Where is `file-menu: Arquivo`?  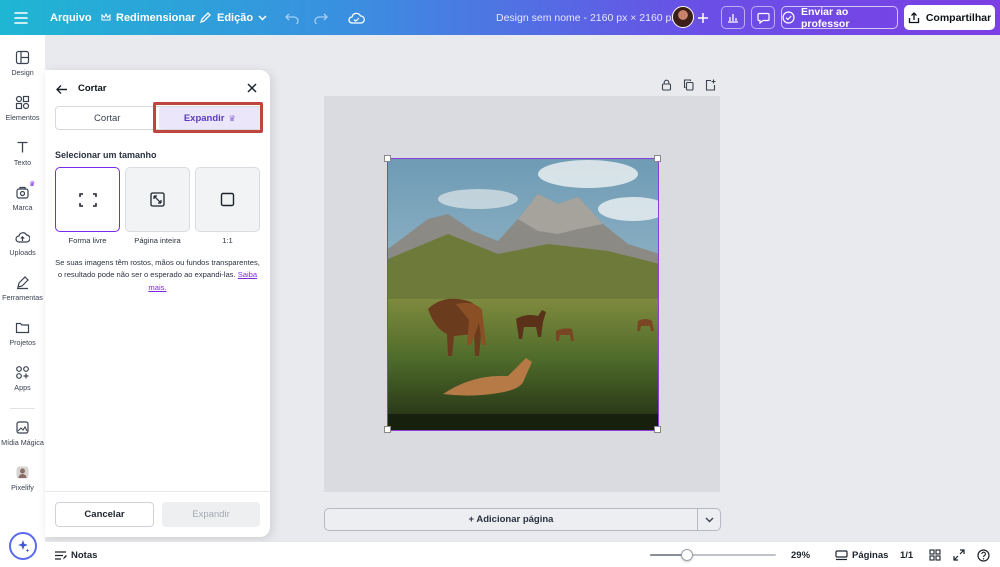
file-menu: Arquivo is located at coordinates (71, 17).